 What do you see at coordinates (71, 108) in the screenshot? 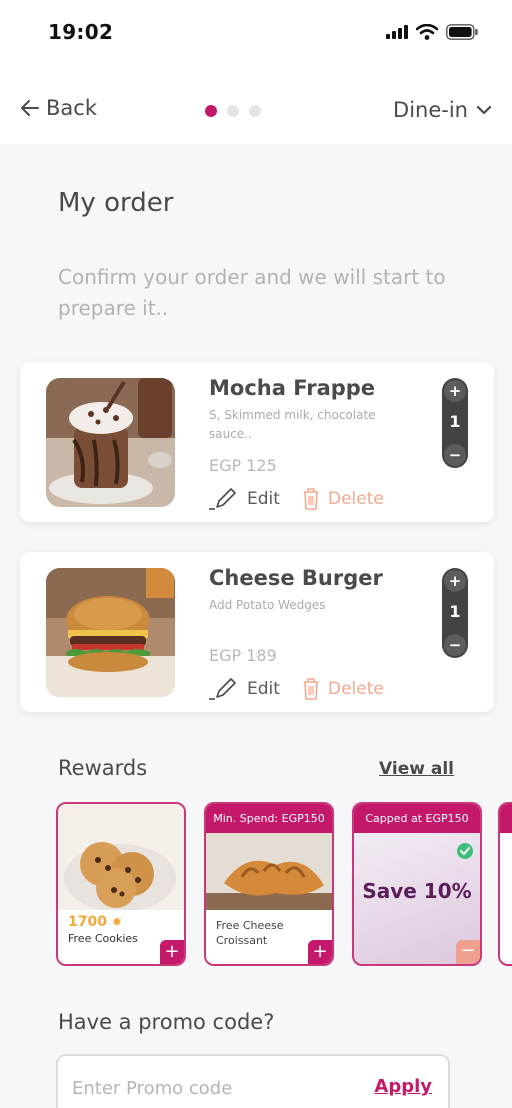
I see `back-label: Back` at bounding box center [71, 108].